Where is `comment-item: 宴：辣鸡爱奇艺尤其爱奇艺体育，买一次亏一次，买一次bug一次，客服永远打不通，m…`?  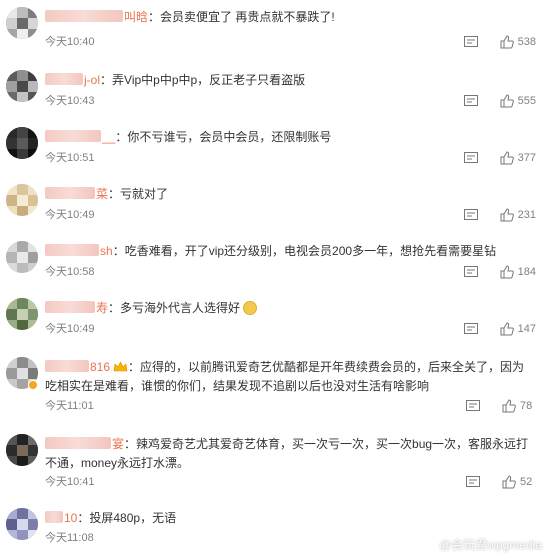 comment-item: 宴：辣鸡爱奇艺尤其爱奇艺体育，买一次亏一次，买一次bug一次，客服永远打不通，m… is located at coordinates (275, 462).